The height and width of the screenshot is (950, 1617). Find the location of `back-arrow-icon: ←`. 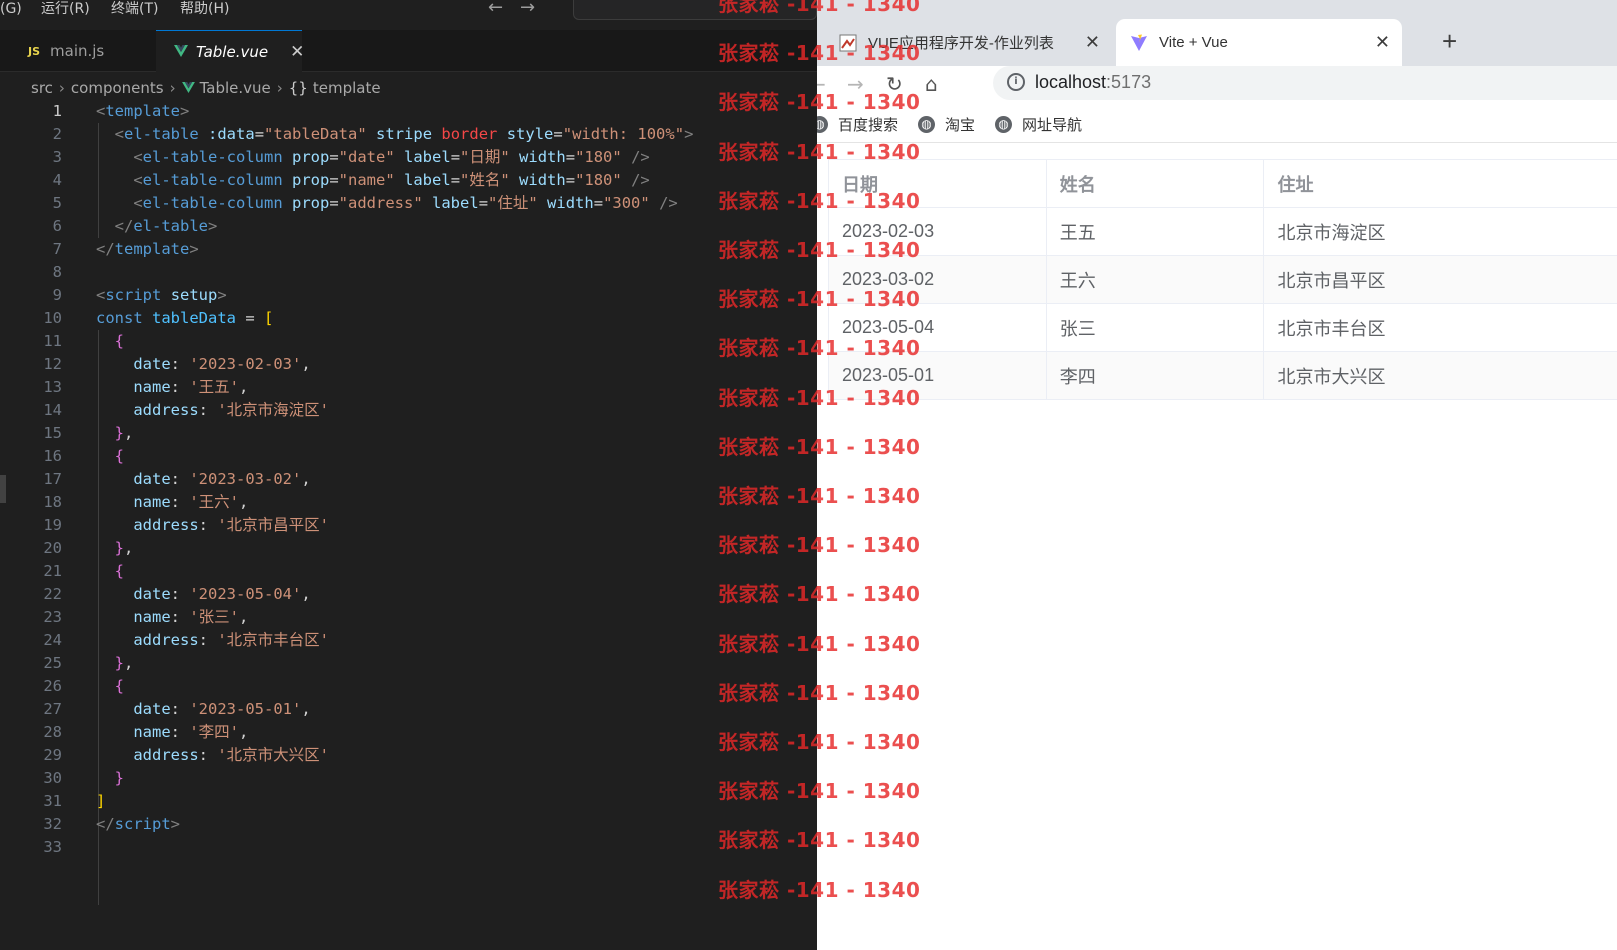

back-arrow-icon: ← is located at coordinates (495, 8).